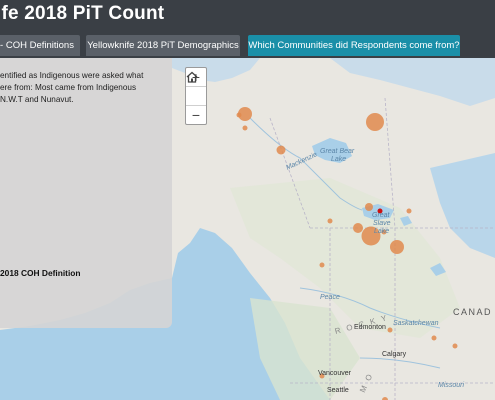  I want to click on lake-label: Great Bear, so click(337, 151).